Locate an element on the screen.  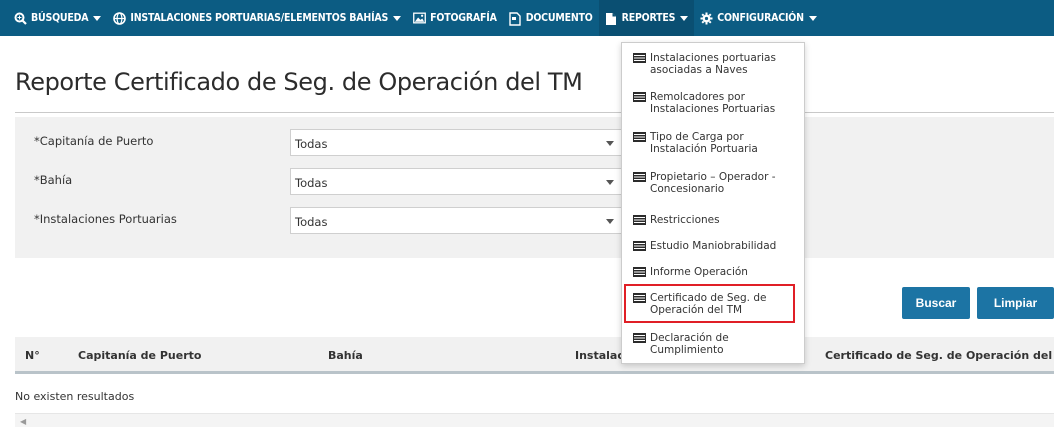
capitania-select-value: Todas is located at coordinates (311, 144).